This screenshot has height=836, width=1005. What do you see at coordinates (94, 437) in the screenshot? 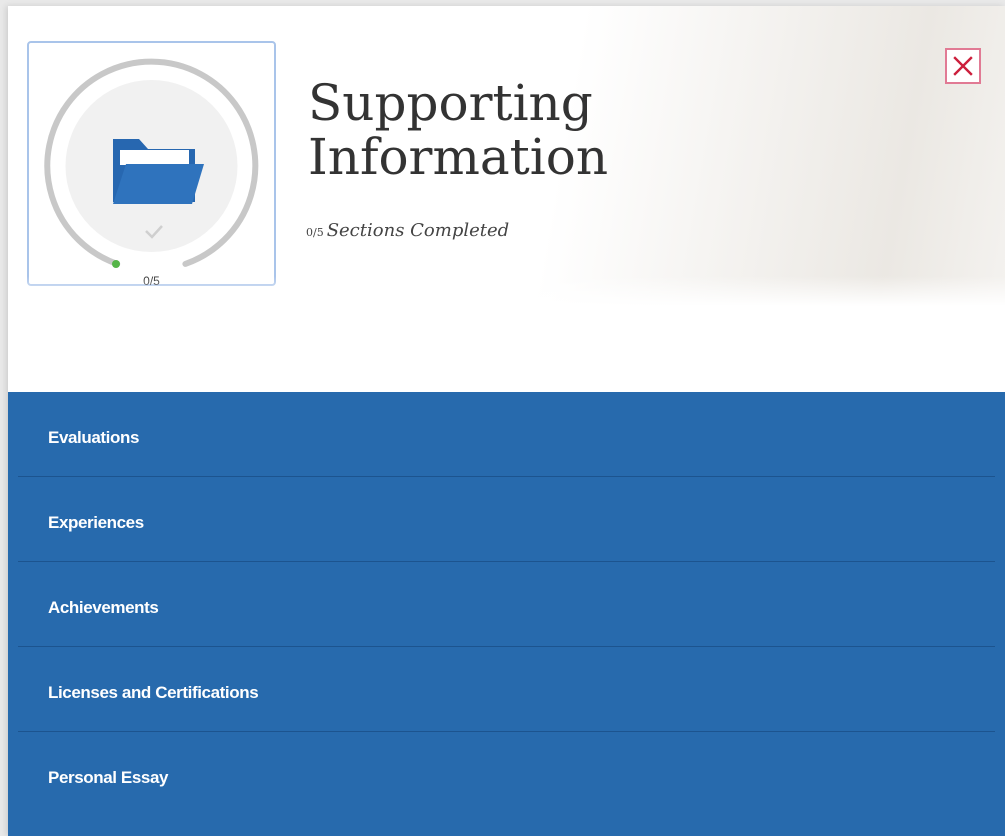
I see `section-label: Evaluations` at bounding box center [94, 437].